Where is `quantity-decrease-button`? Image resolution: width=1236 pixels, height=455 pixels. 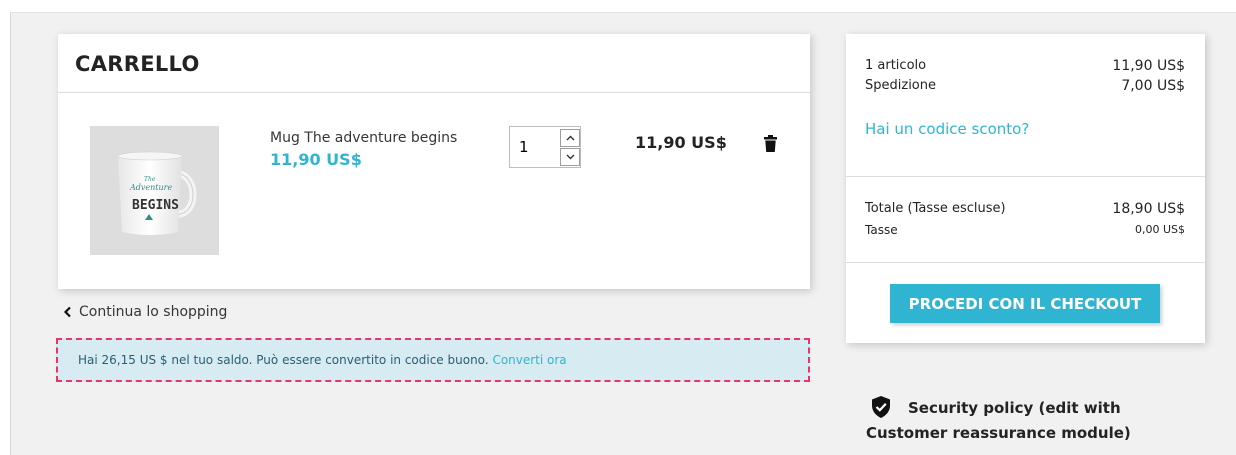
quantity-decrease-button is located at coordinates (570, 157).